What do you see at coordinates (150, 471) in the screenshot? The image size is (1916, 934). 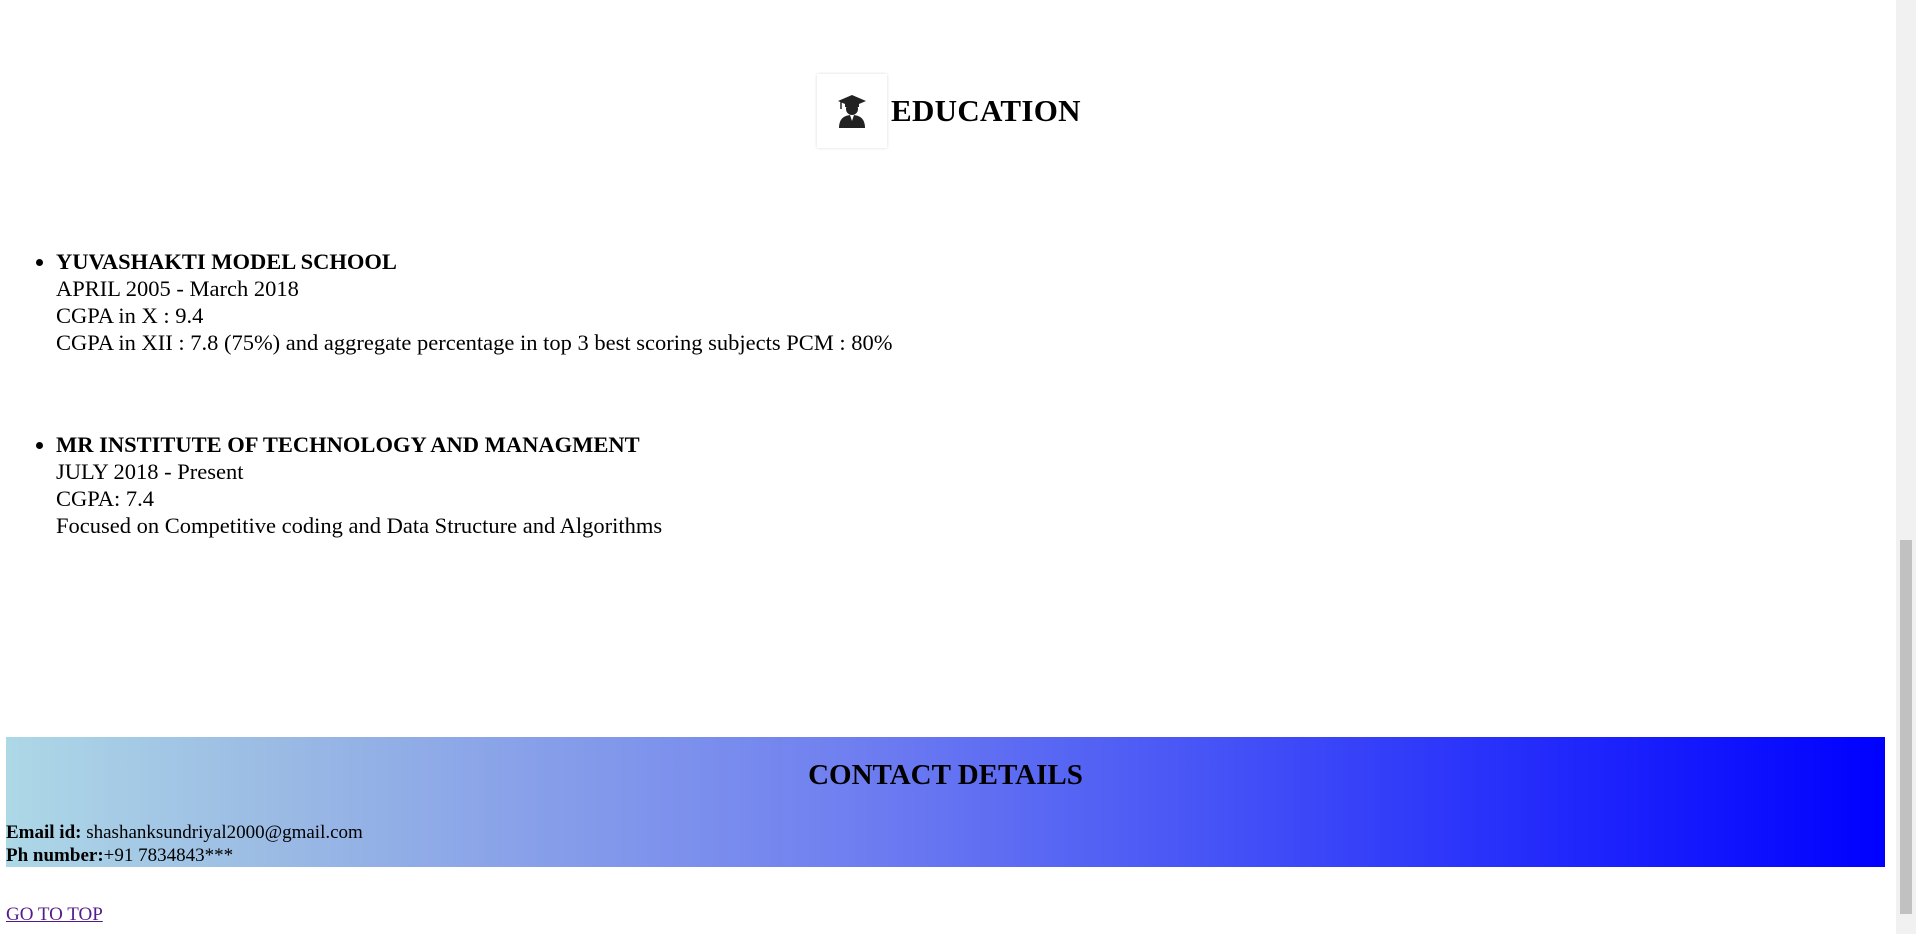 I see `college-period: JULY 2018 - Present` at bounding box center [150, 471].